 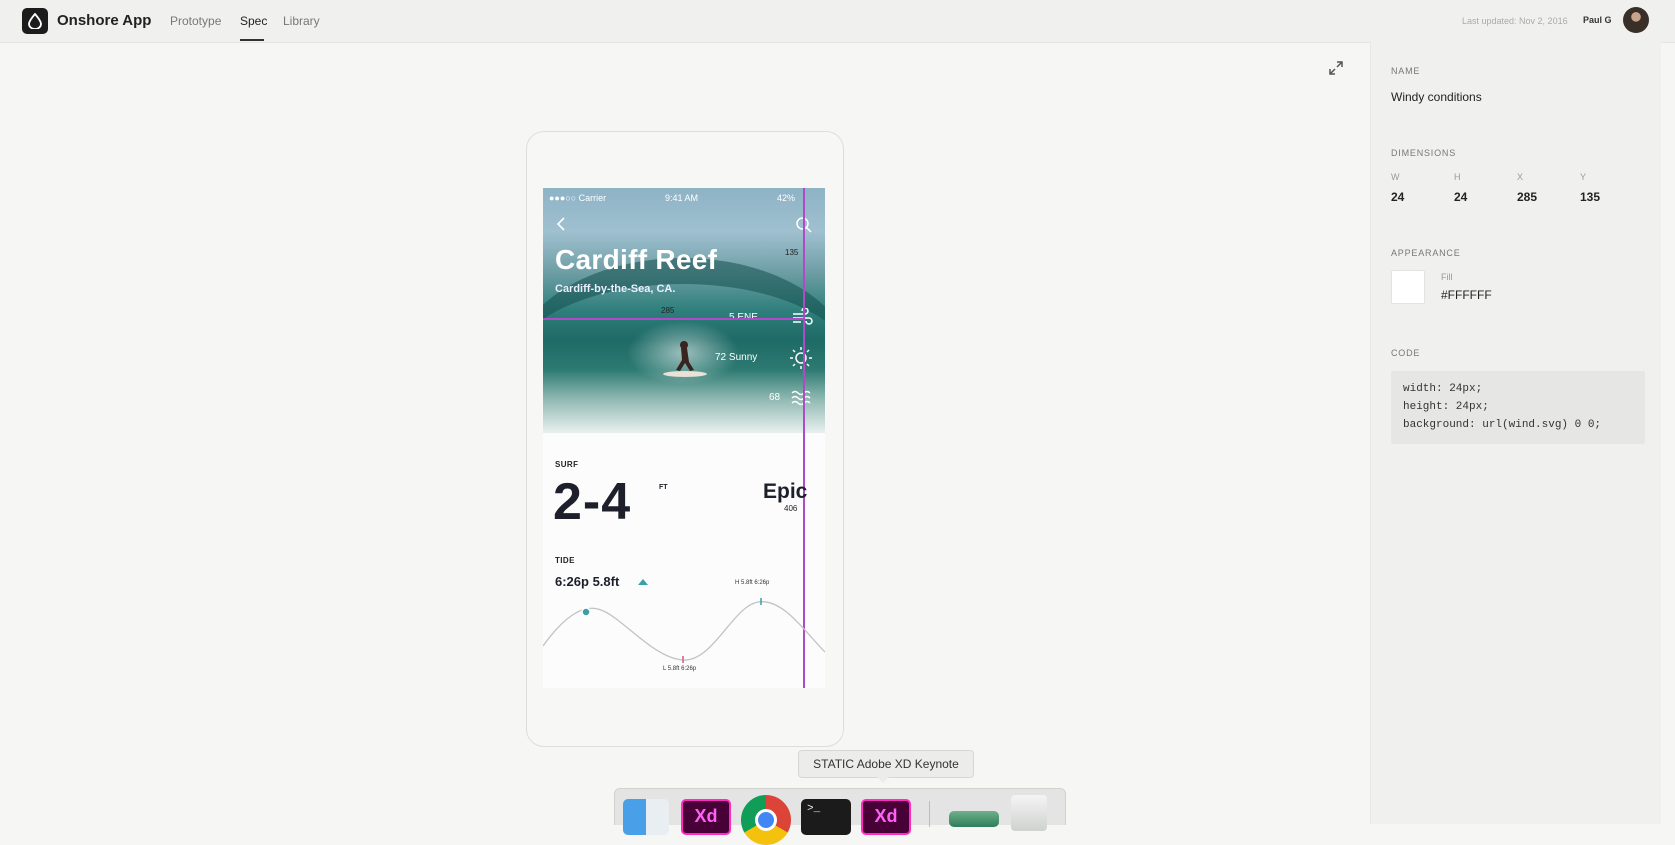 What do you see at coordinates (1502, 425) in the screenshot?
I see `code-line-background: background: url(wind.svg) 0 0;` at bounding box center [1502, 425].